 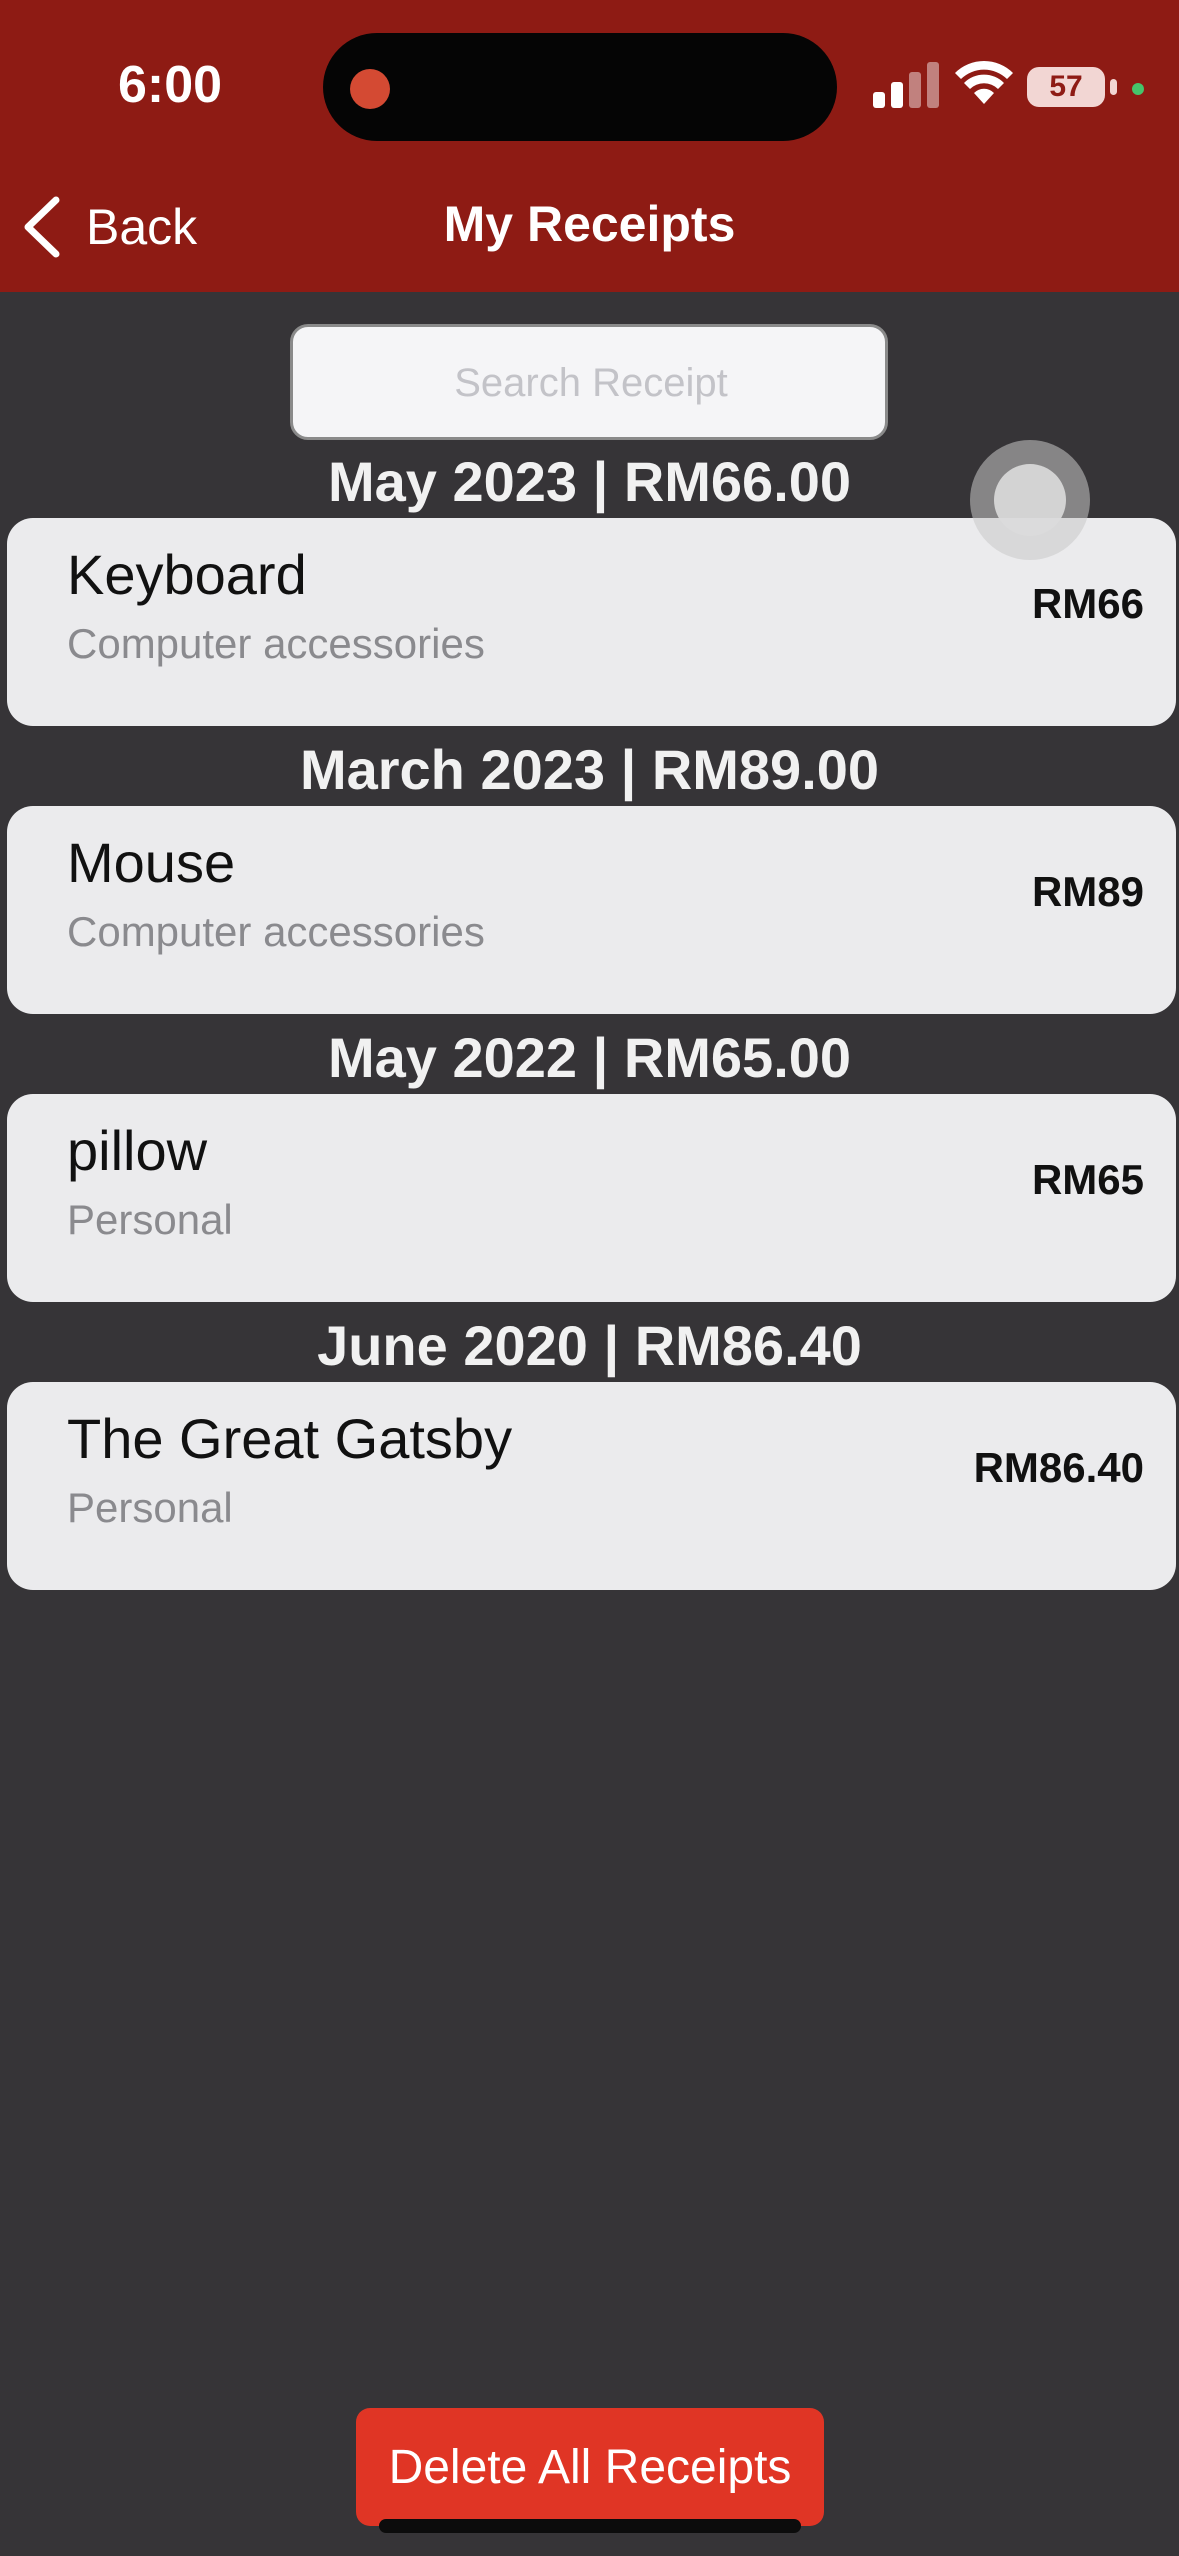 What do you see at coordinates (589, 769) in the screenshot?
I see `section-header: March 2023 | RM89.00` at bounding box center [589, 769].